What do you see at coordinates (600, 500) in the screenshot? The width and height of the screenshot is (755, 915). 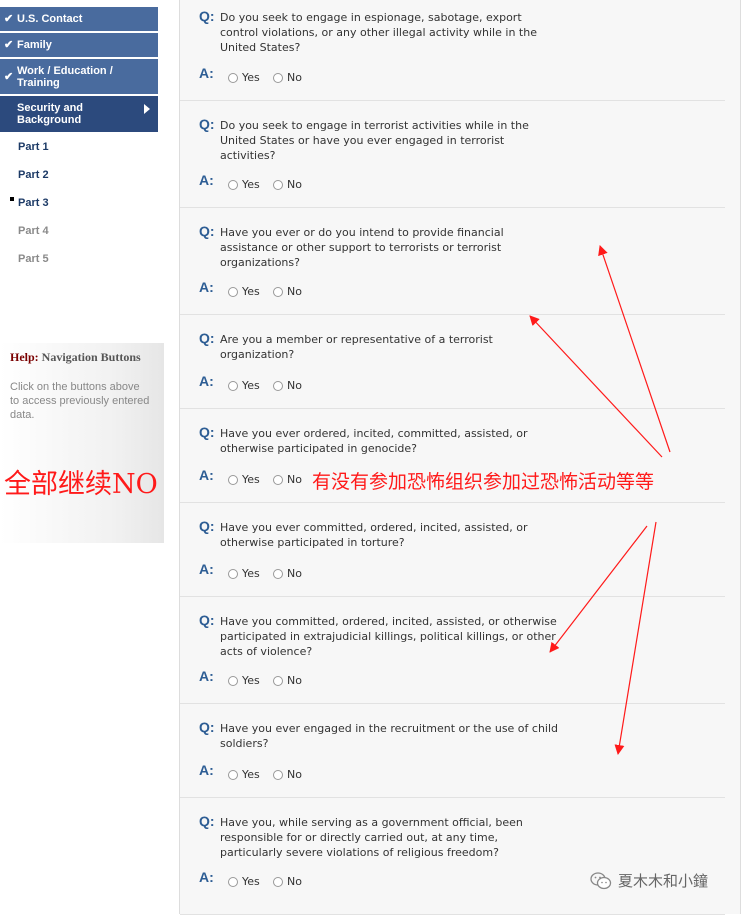 I see `annotation-arrows` at bounding box center [600, 500].